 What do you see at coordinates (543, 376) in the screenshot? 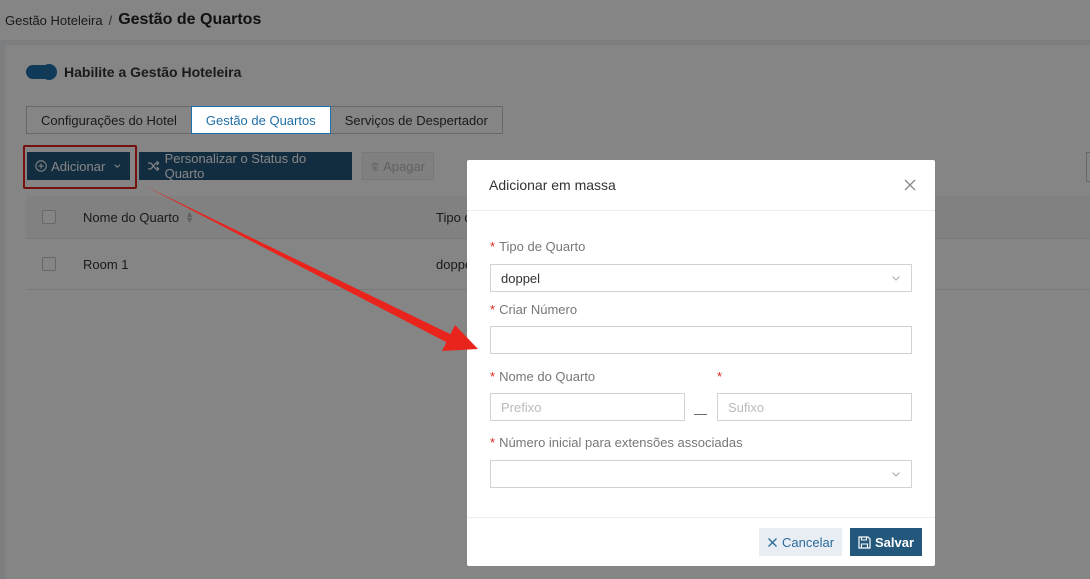
I see `room-name-label: * Nome do Quarto` at bounding box center [543, 376].